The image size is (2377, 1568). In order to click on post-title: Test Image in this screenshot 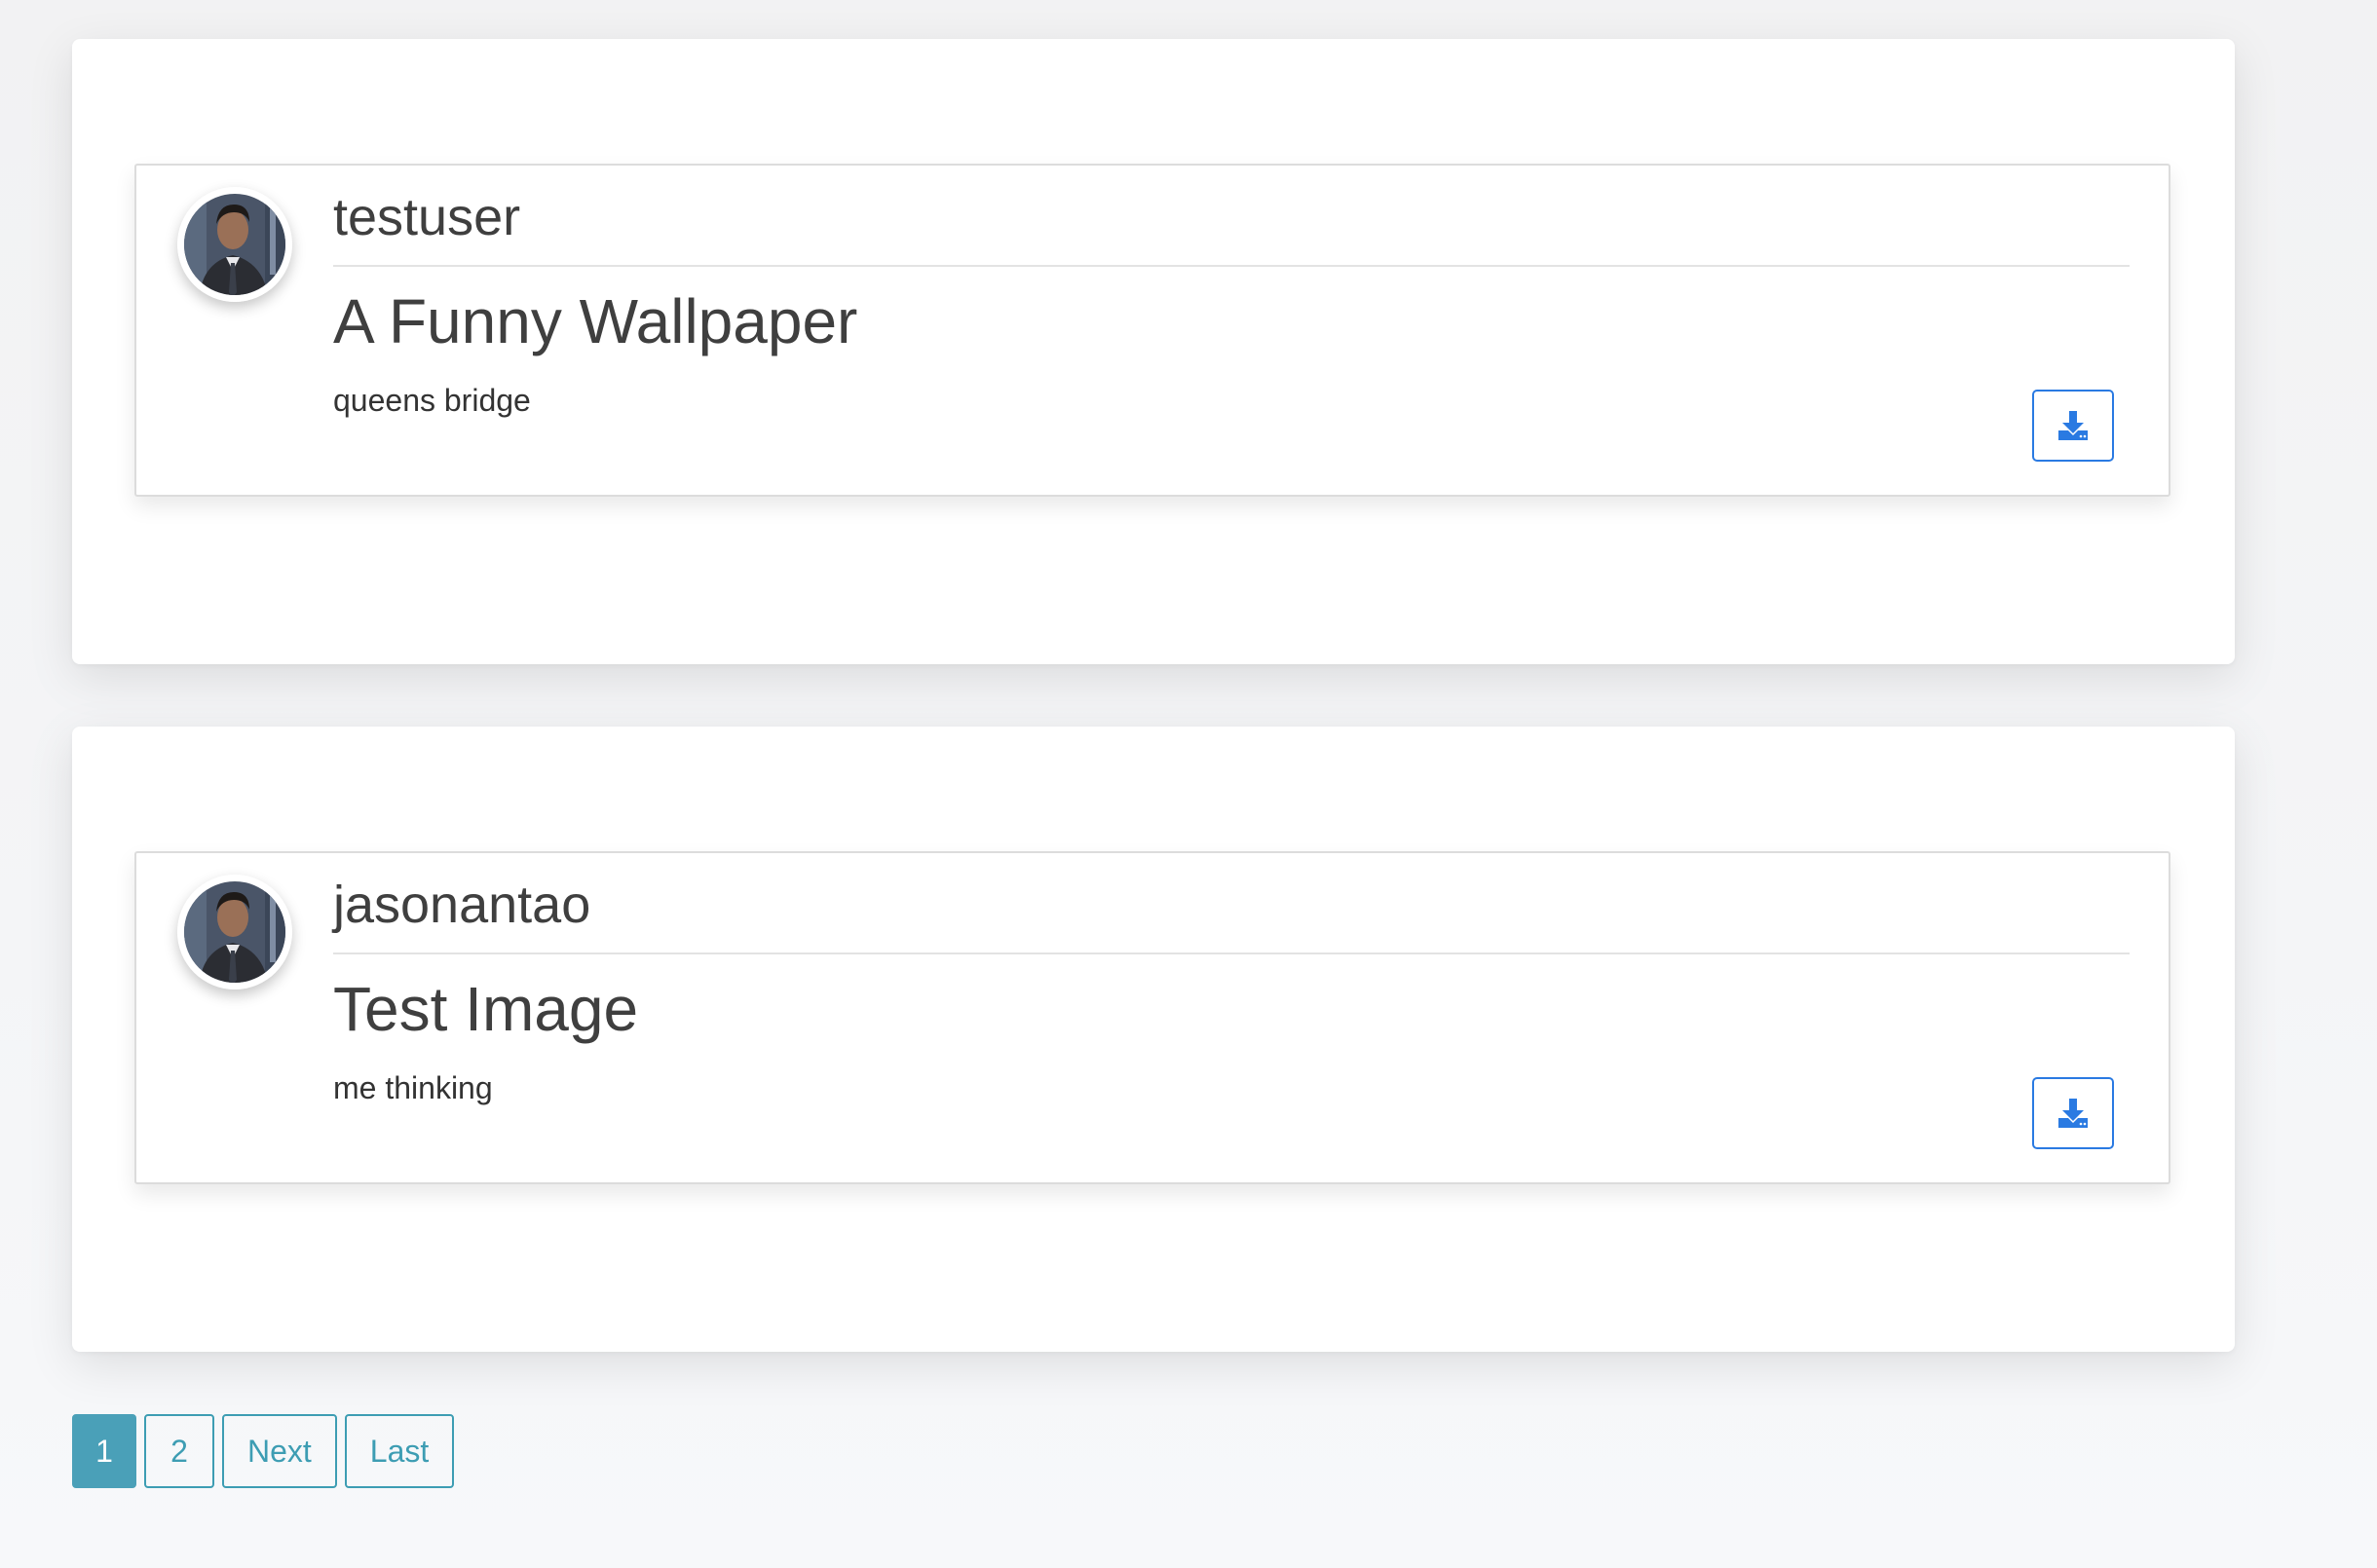, I will do `click(486, 1009)`.